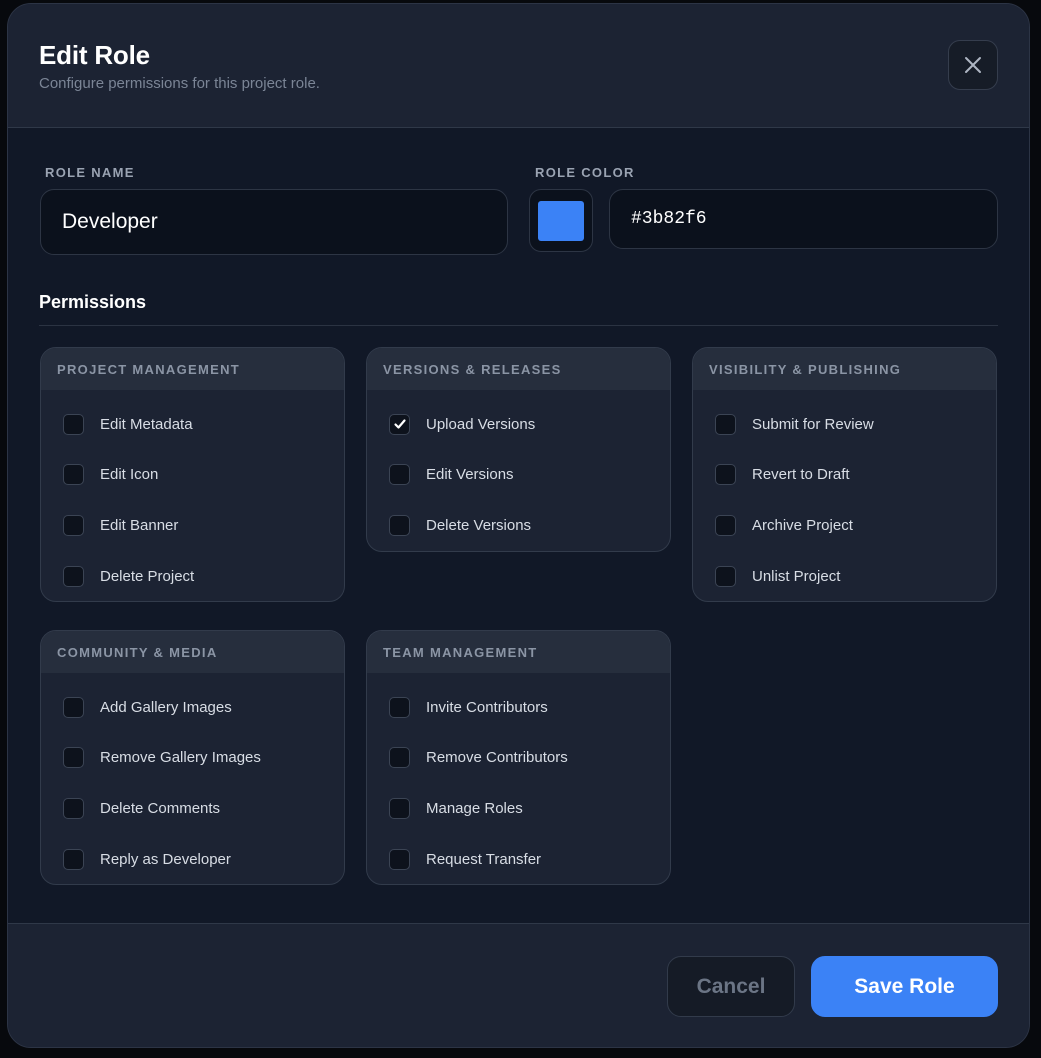 The width and height of the screenshot is (1041, 1058). What do you see at coordinates (479, 525) in the screenshot?
I see `permission-label: Delete Versions` at bounding box center [479, 525].